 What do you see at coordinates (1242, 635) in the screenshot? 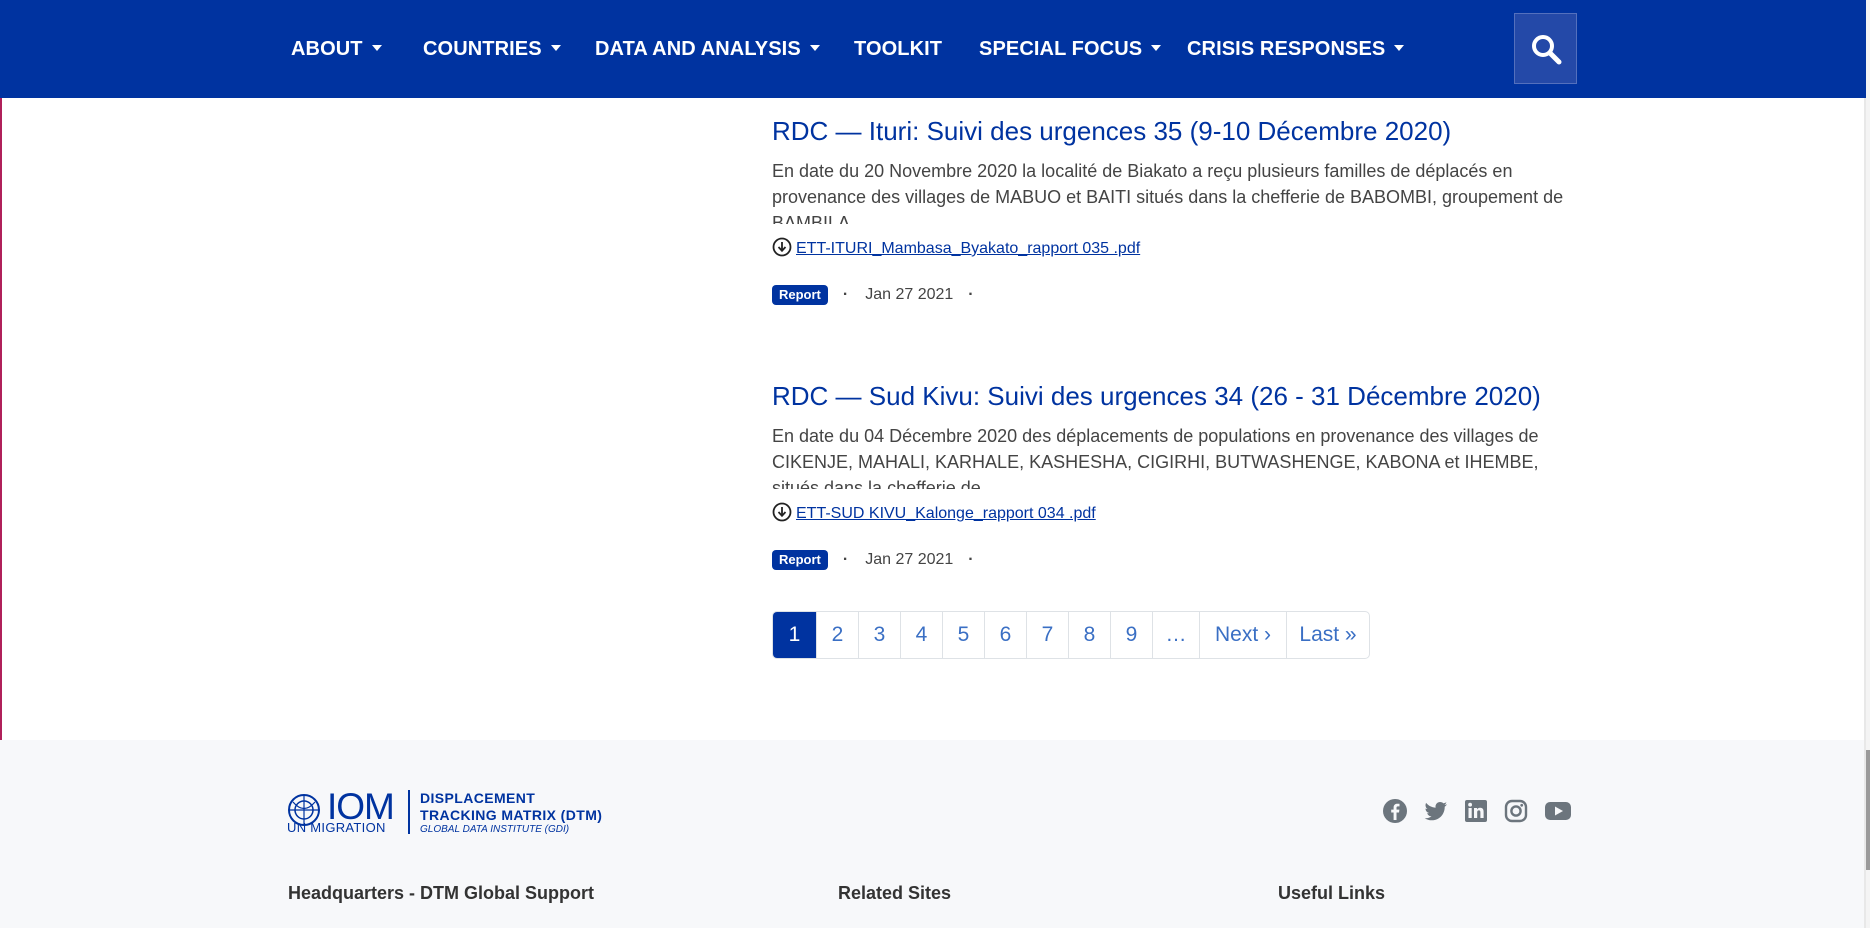
I see `next-page-link: Next ›` at bounding box center [1242, 635].